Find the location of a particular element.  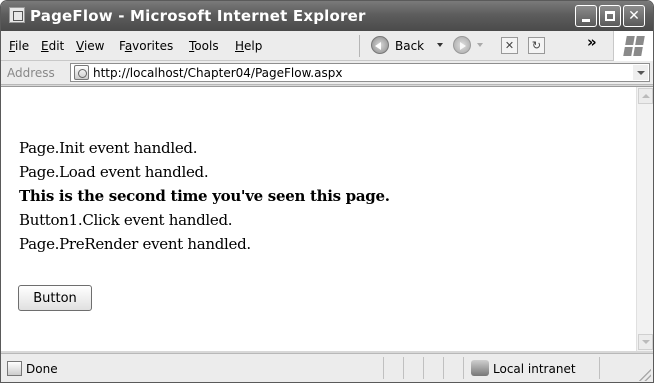

menu-file: File is located at coordinates (19, 46).